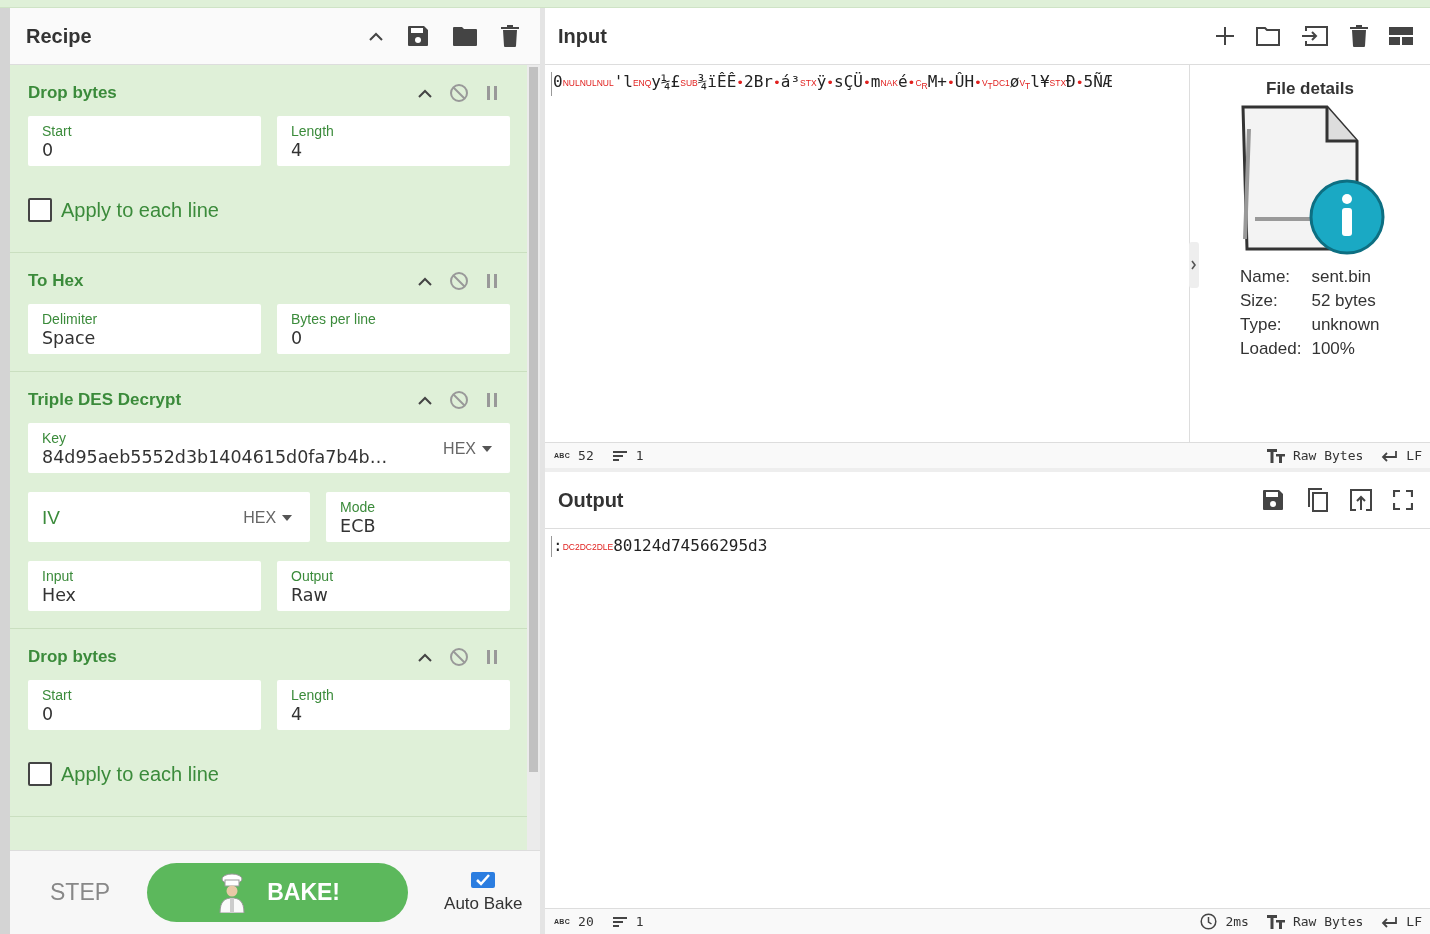 Image resolution: width=1430 pixels, height=934 pixels. I want to click on input-field: Key 84d95aeb5552d3b1404615d0fa7b4b… HEX, so click(269, 448).